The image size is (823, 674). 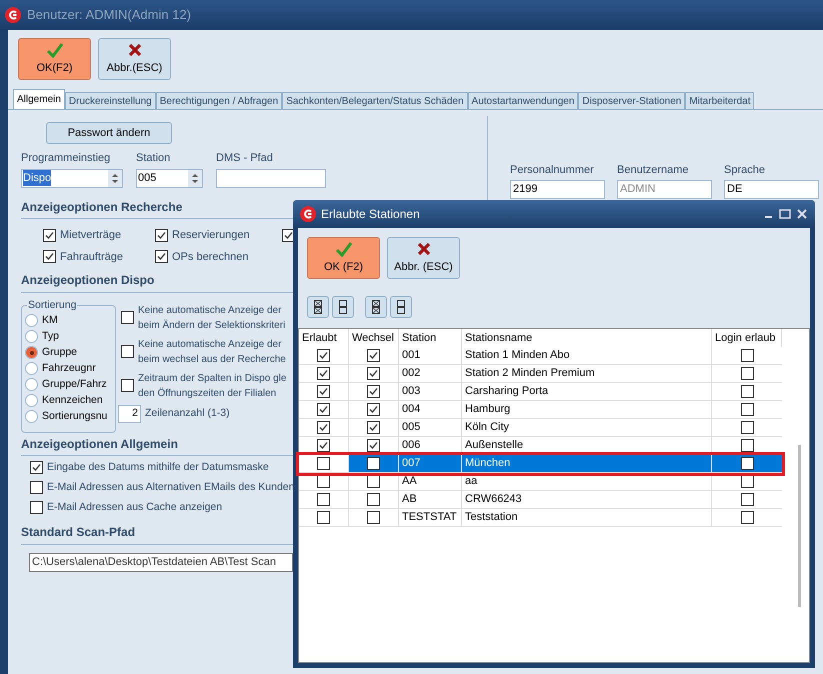 What do you see at coordinates (212, 379) in the screenshot?
I see `option-text-line: Zeitraum der Spalten in Dispo gle` at bounding box center [212, 379].